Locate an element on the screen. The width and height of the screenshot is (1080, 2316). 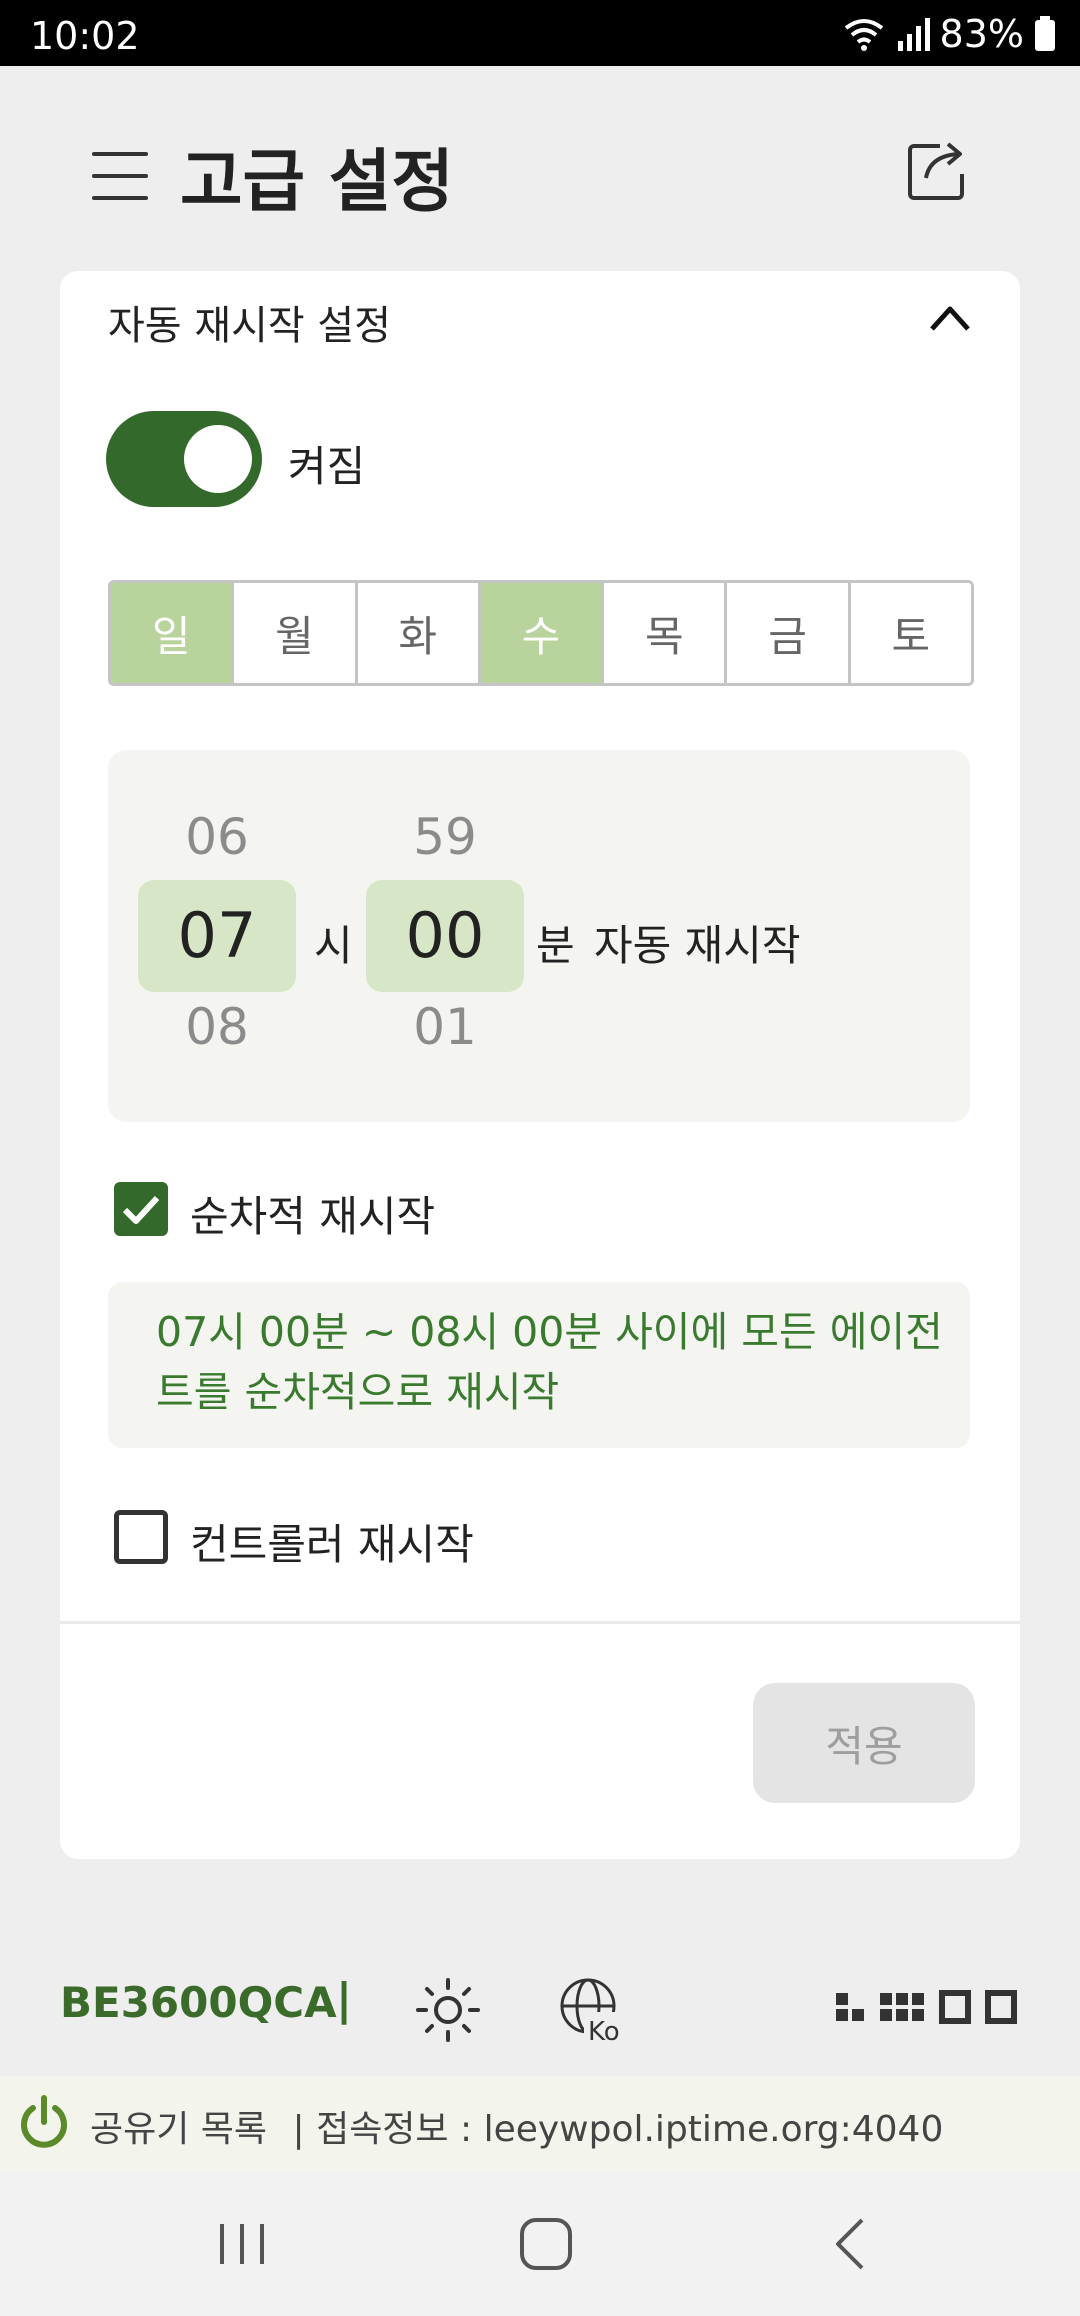
day-tue: 화 is located at coordinates (419, 633).